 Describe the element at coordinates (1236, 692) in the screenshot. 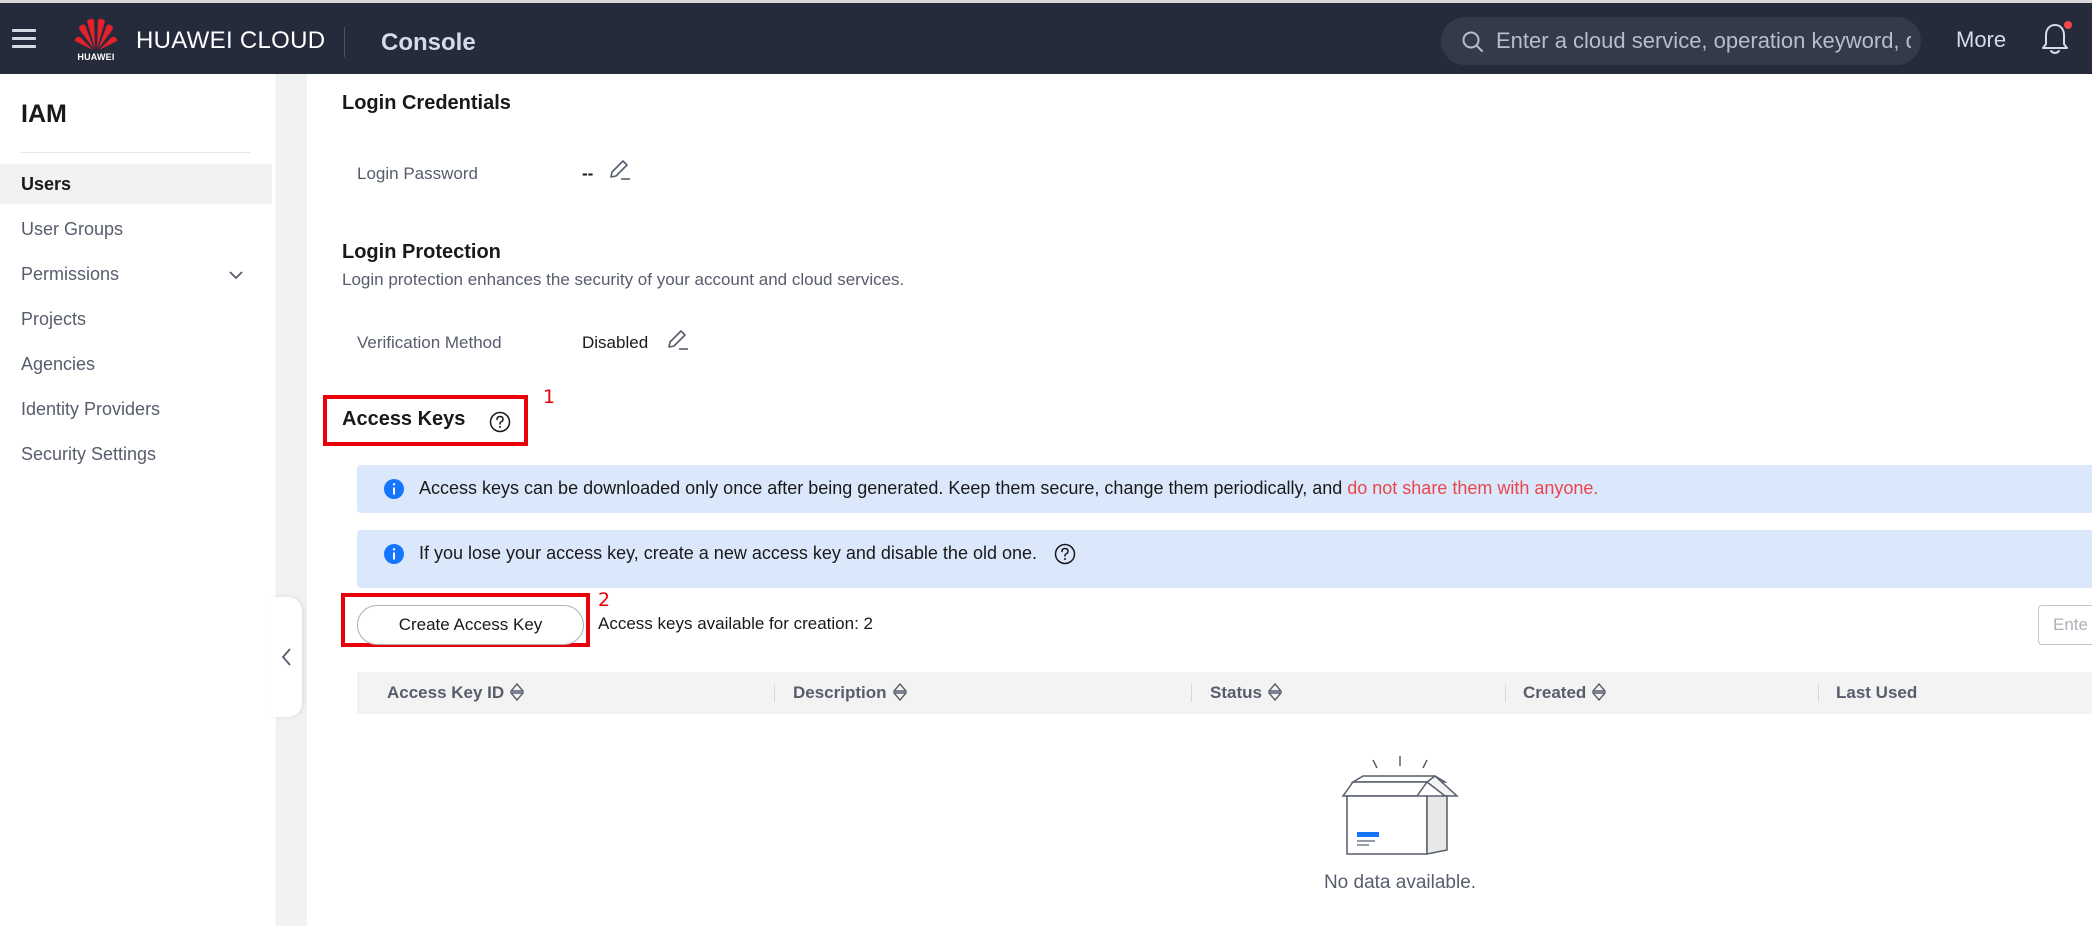

I see `column-header-label: Status` at that location.